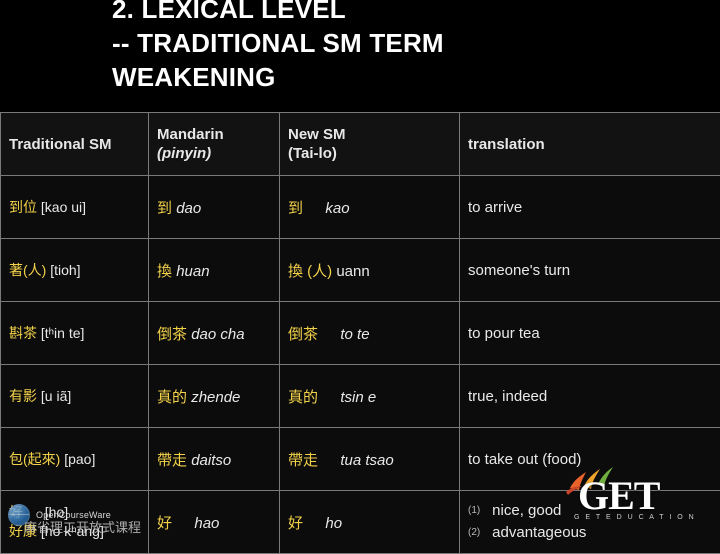 This screenshot has width=720, height=554. What do you see at coordinates (217, 334) in the screenshot?
I see `mandarin-romanization: dao cha` at bounding box center [217, 334].